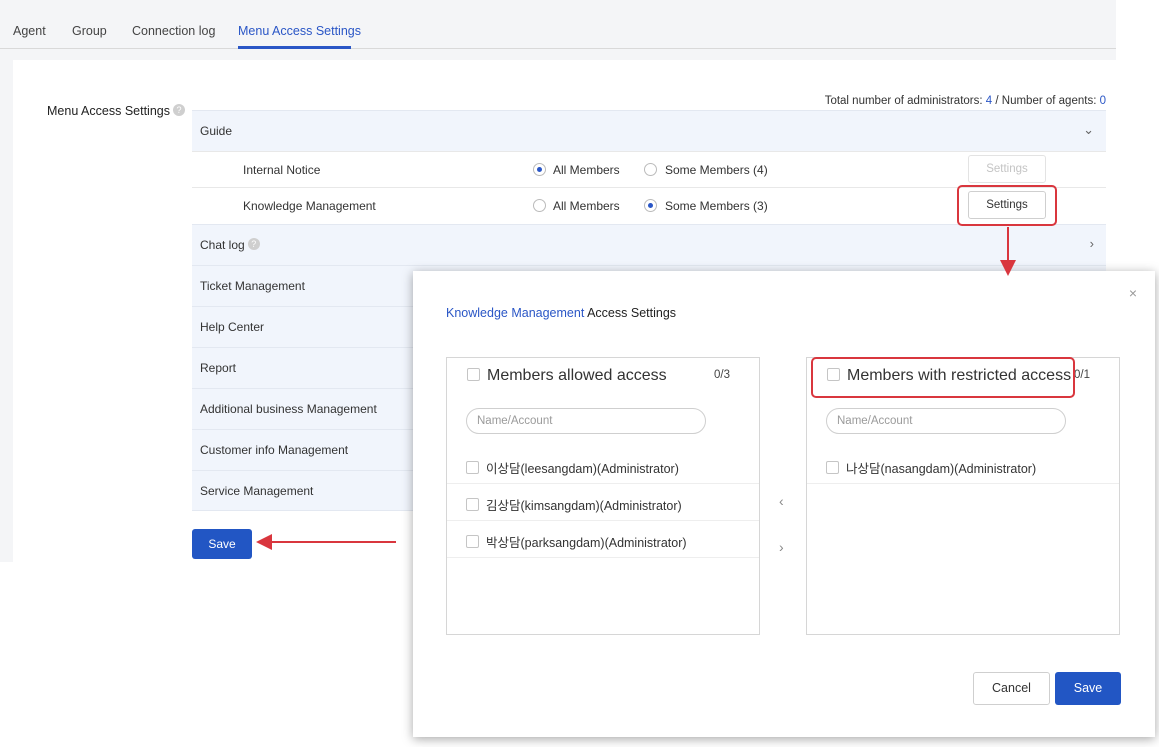 The width and height of the screenshot is (1159, 747). I want to click on section-title: Menu Access Settings?, so click(116, 111).